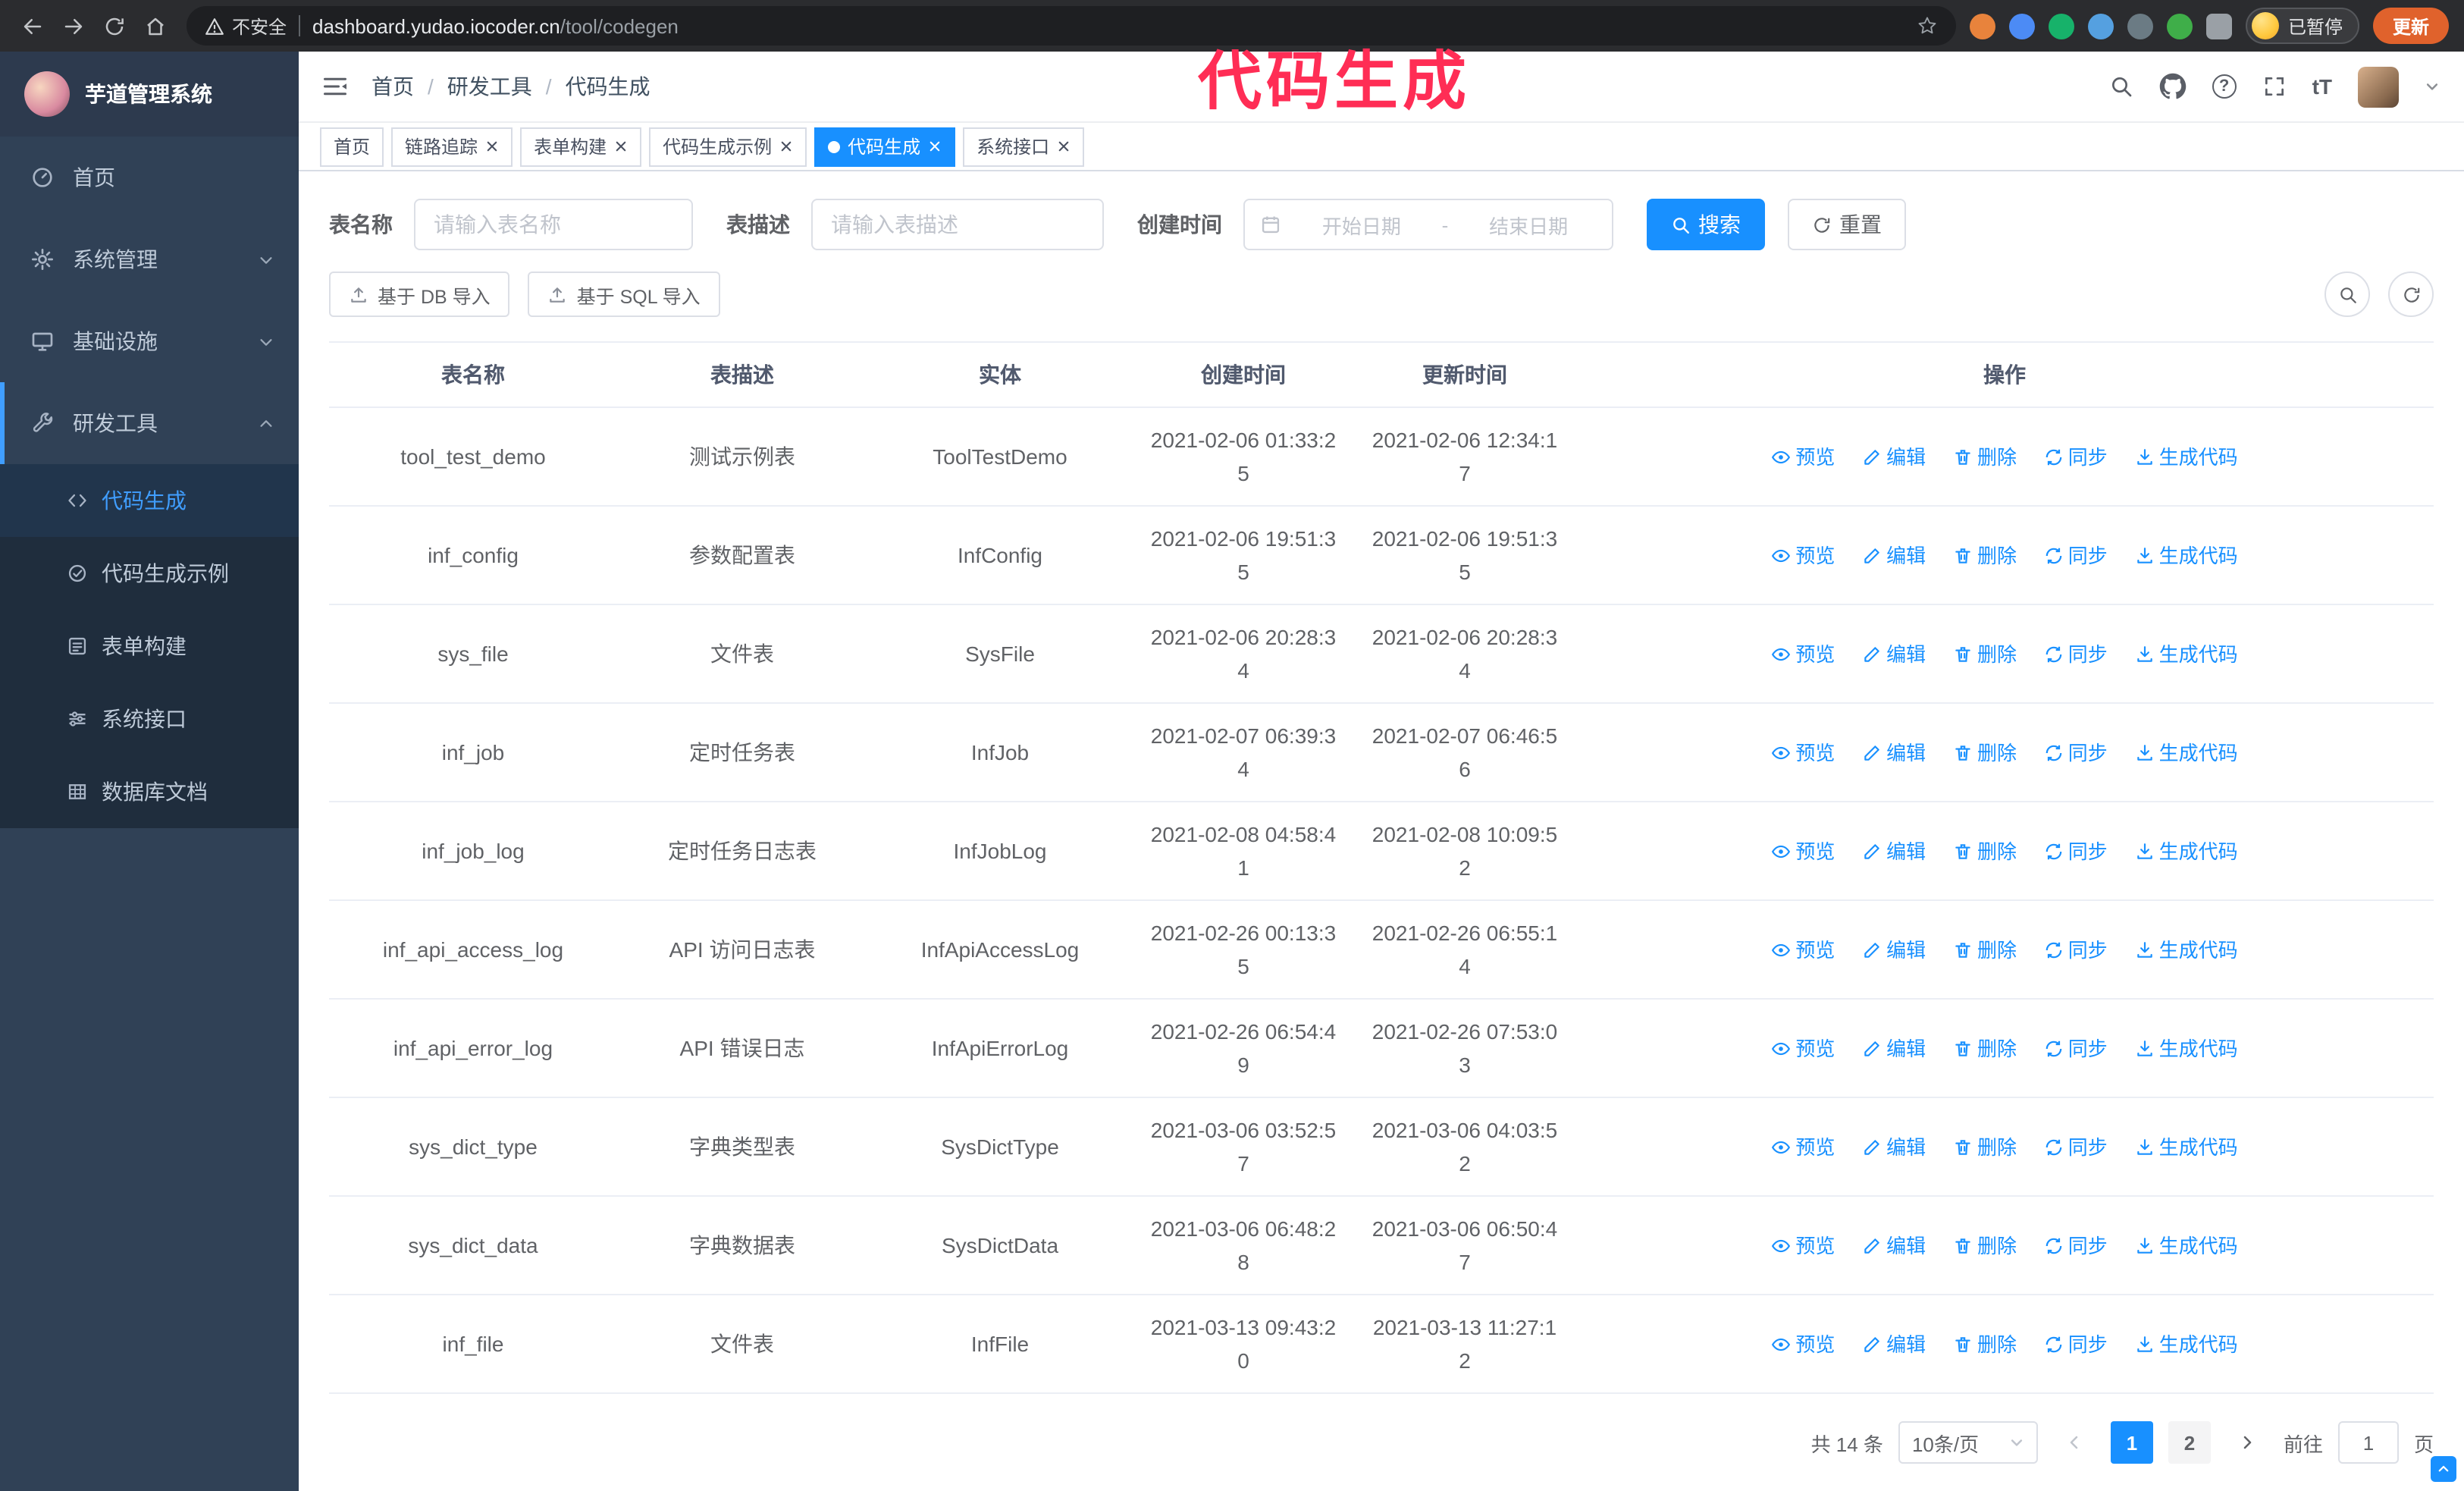 This screenshot has width=2464, height=1491. Describe the element at coordinates (392, 86) in the screenshot. I see `breadcrumb-item-home: 首页` at that location.